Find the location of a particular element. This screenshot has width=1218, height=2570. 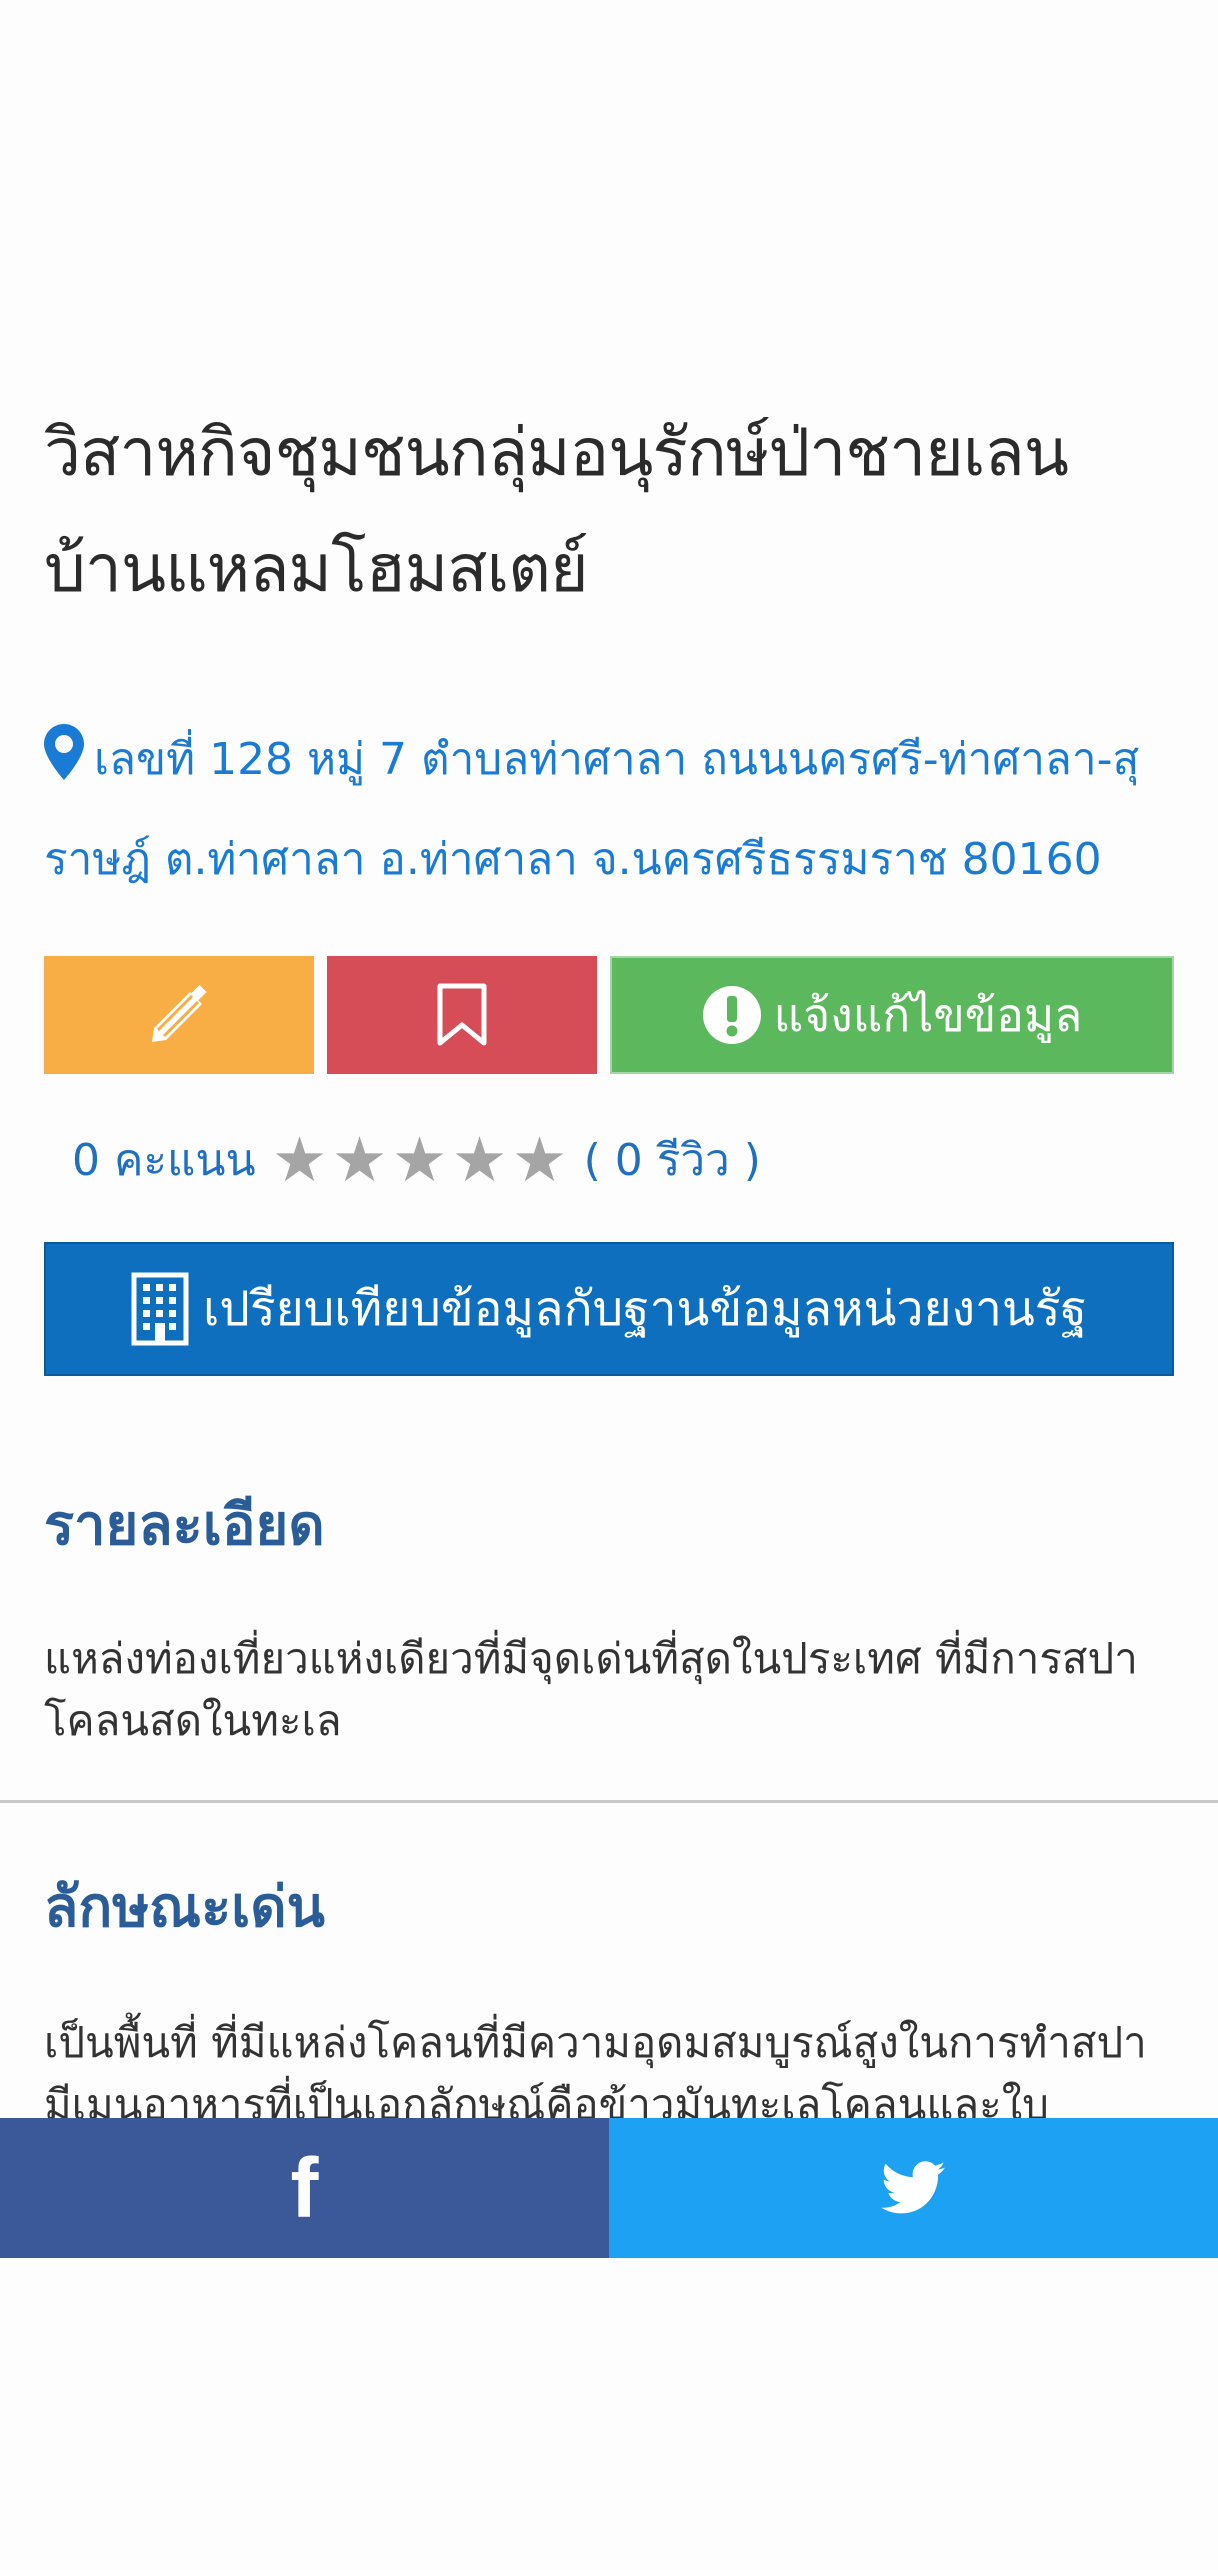

bookmark-button is located at coordinates (462, 1015).